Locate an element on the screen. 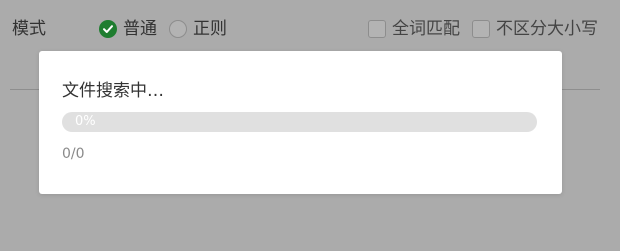  search-options: 全词匹配 不区分大小写 is located at coordinates (477, 29).